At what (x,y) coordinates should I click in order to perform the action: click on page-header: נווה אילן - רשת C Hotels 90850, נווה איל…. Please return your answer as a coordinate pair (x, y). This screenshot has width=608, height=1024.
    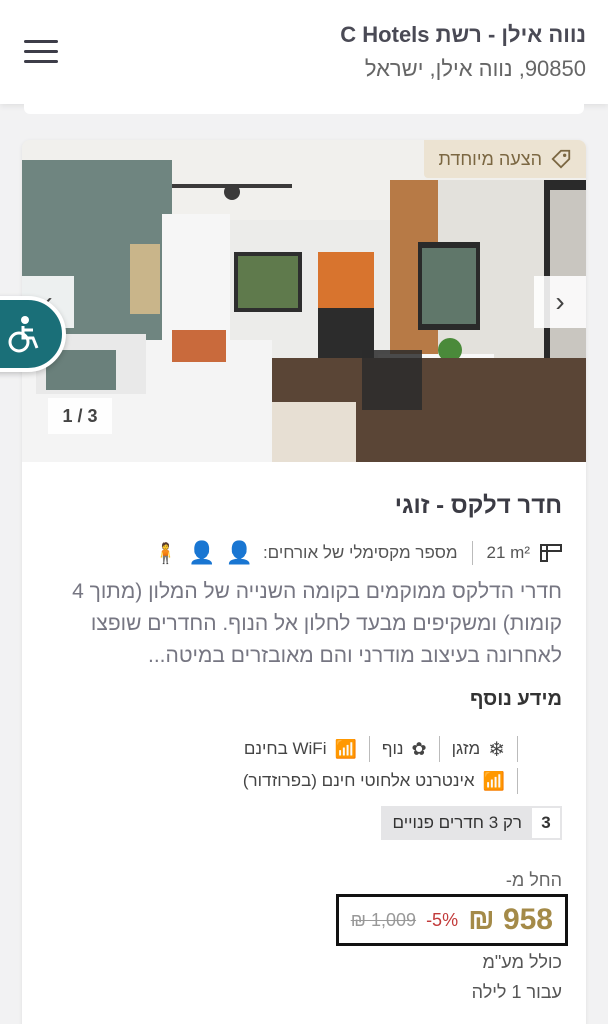
    Looking at the image, I should click on (304, 52).